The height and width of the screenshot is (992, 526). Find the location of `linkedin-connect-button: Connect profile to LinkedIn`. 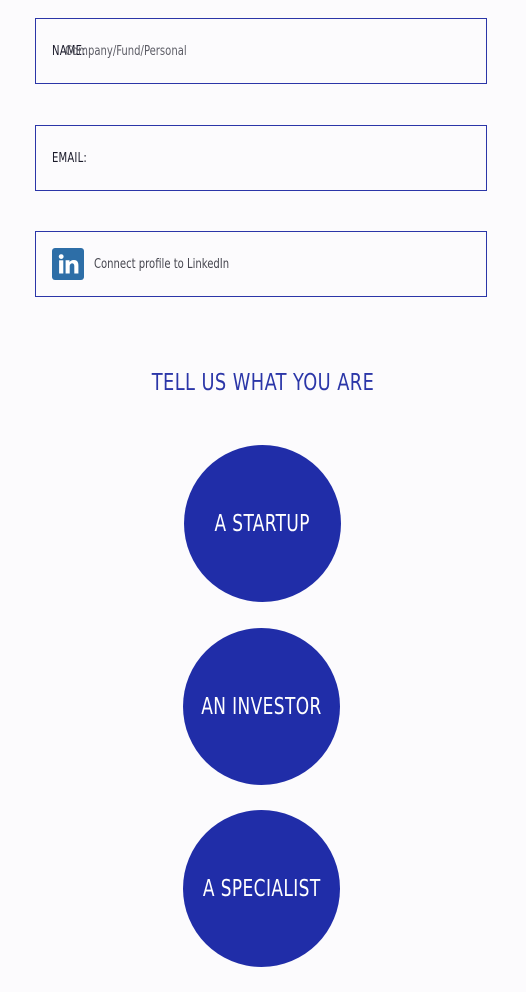

linkedin-connect-button: Connect profile to LinkedIn is located at coordinates (261, 264).